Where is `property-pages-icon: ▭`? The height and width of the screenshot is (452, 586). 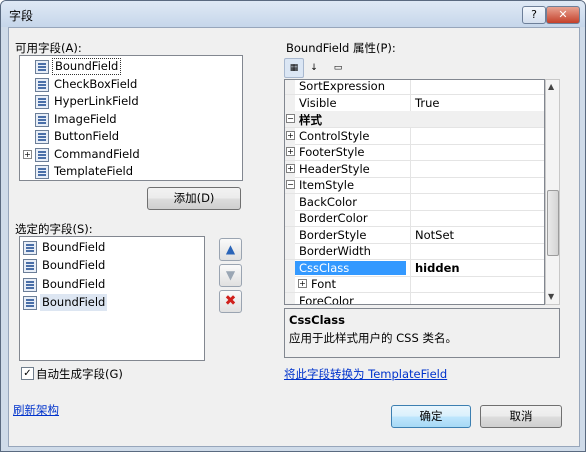 property-pages-icon: ▭ is located at coordinates (338, 68).